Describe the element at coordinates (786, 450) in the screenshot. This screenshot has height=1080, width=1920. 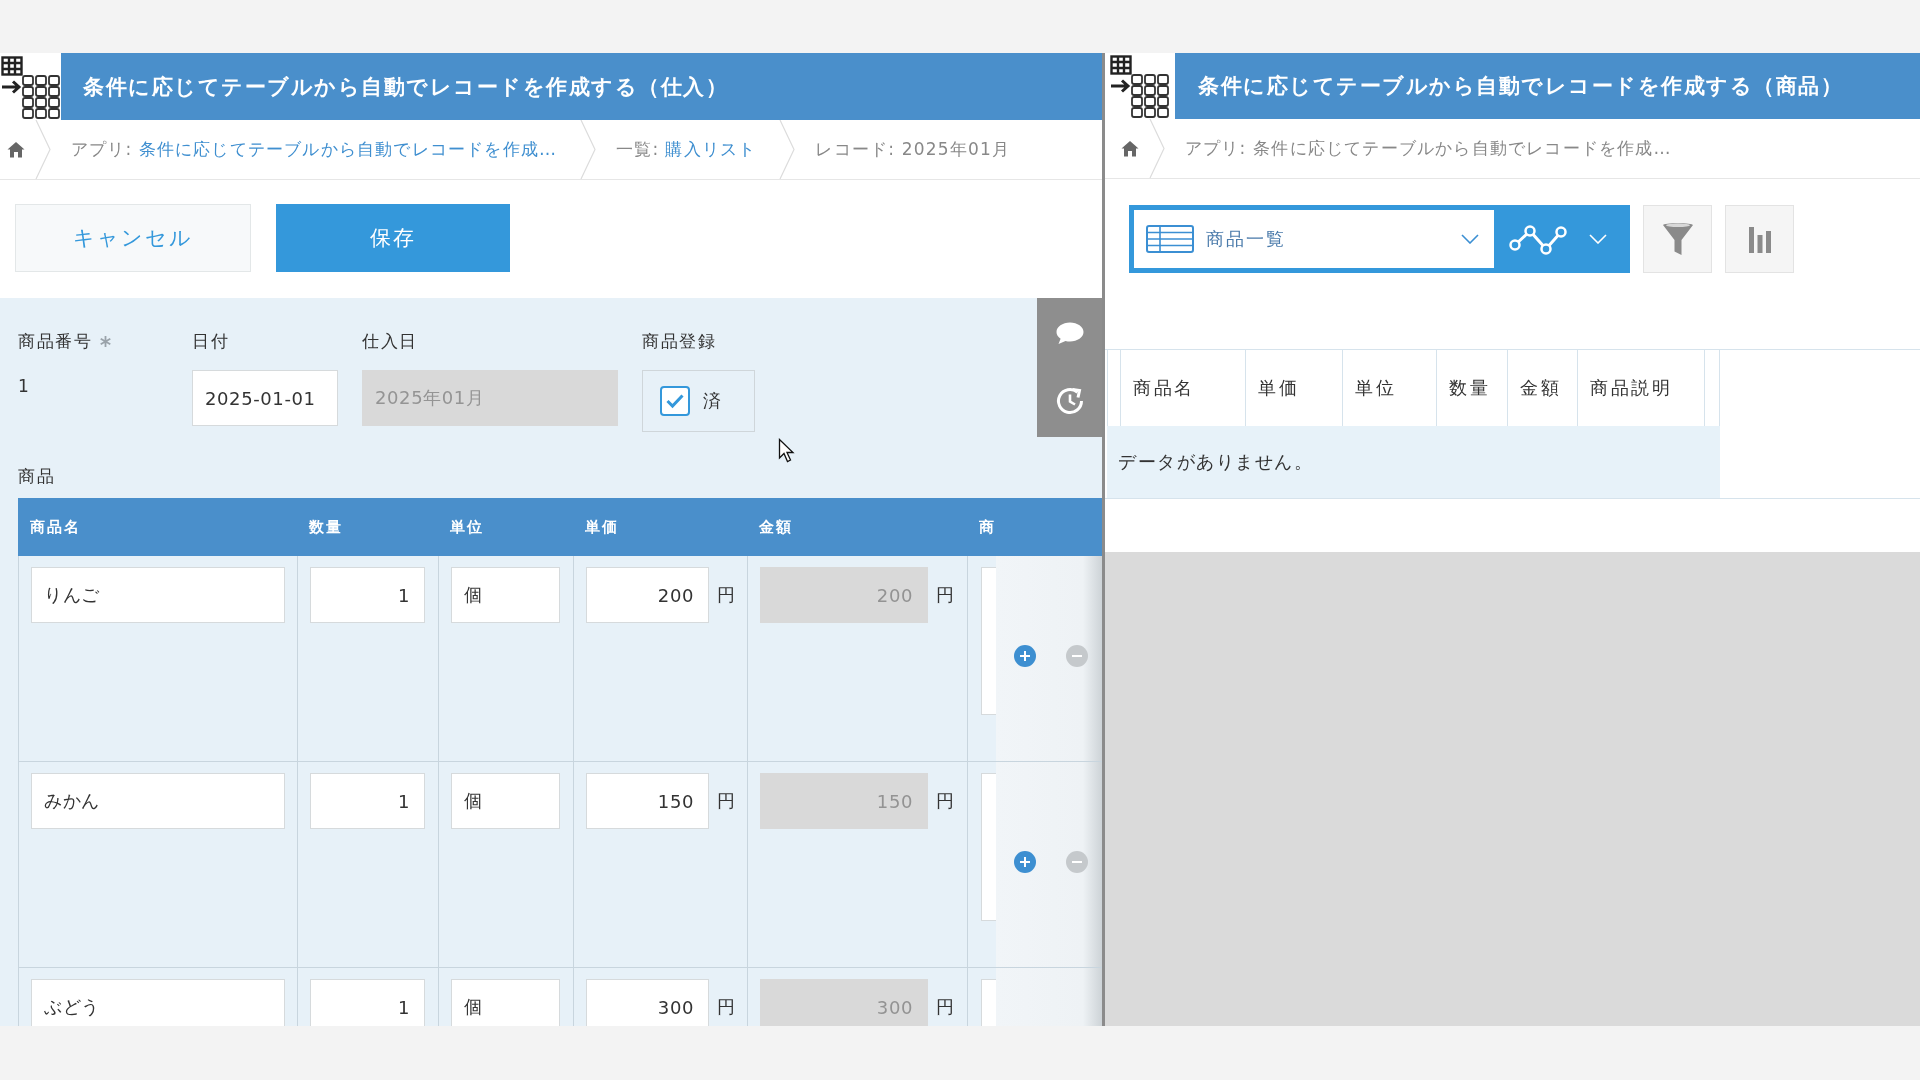
I see `mouse-pointer-icon` at that location.